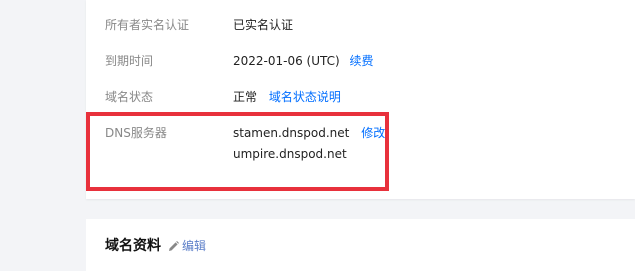 This screenshot has height=271, width=635. I want to click on edit-label: 编辑, so click(194, 246).